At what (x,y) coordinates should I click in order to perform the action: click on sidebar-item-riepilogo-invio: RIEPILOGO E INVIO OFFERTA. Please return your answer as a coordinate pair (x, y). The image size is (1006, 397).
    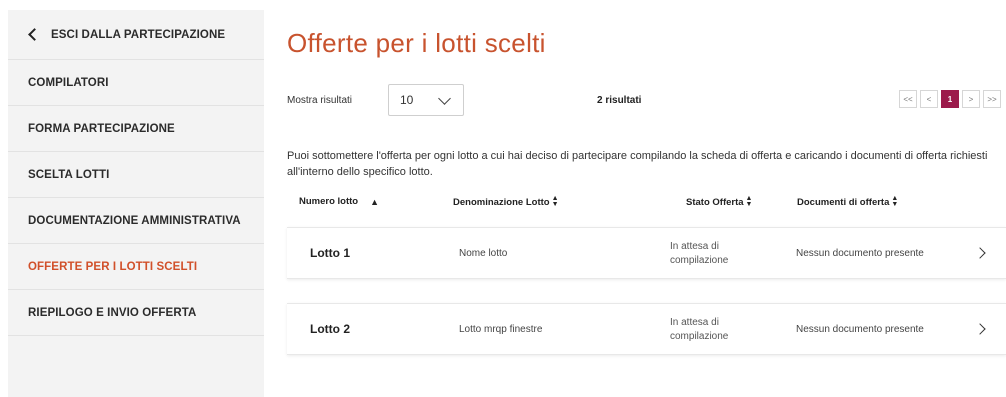
    Looking at the image, I should click on (136, 313).